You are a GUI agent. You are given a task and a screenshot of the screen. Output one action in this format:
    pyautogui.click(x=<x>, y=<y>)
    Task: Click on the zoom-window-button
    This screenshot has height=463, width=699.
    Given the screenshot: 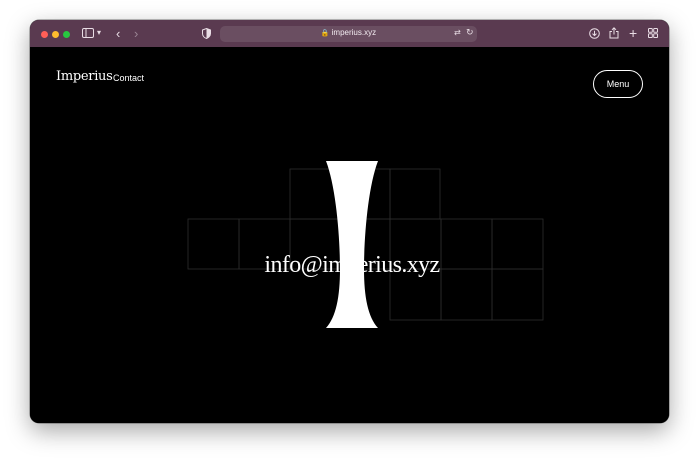 What is the action you would take?
    pyautogui.click(x=66, y=34)
    